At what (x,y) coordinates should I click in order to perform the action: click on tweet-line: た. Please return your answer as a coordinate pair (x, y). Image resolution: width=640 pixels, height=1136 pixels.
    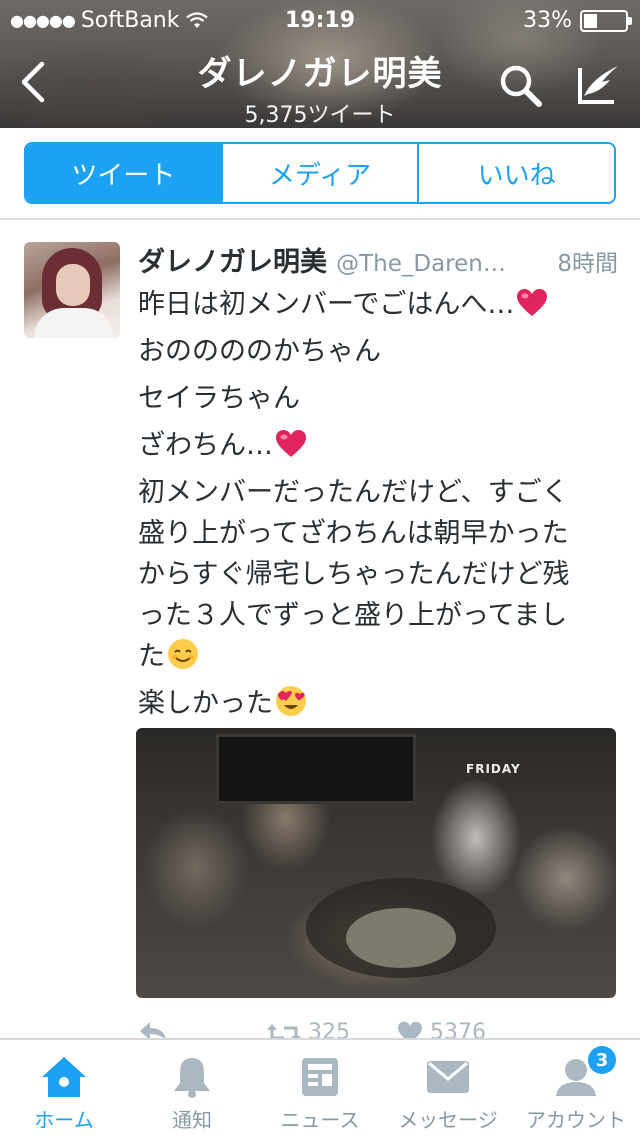
    Looking at the image, I should click on (380, 656).